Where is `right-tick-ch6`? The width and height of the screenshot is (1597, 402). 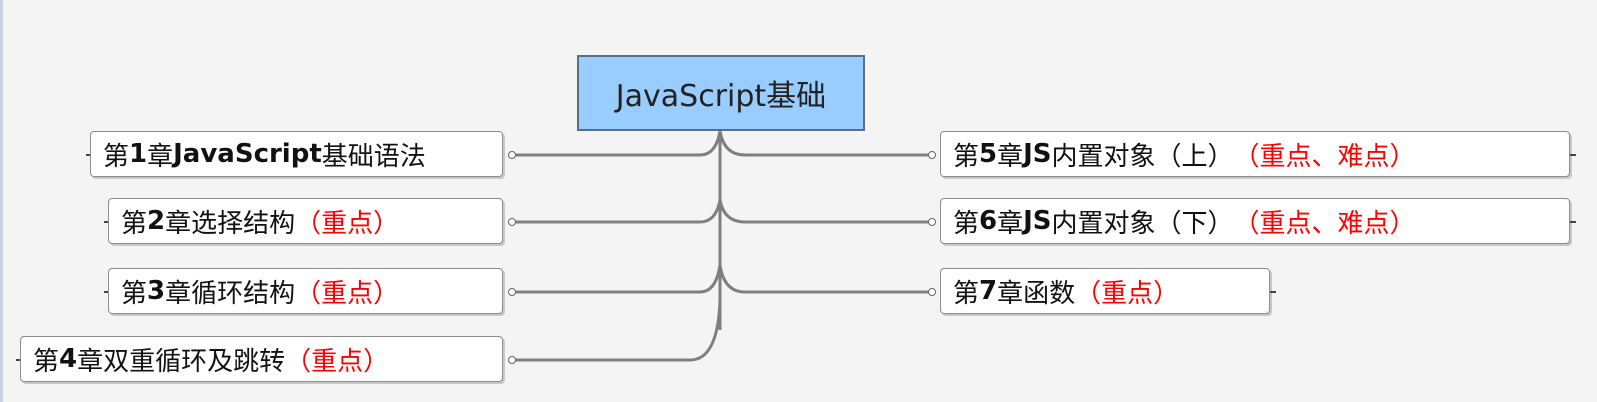
right-tick-ch6 is located at coordinates (1573, 222).